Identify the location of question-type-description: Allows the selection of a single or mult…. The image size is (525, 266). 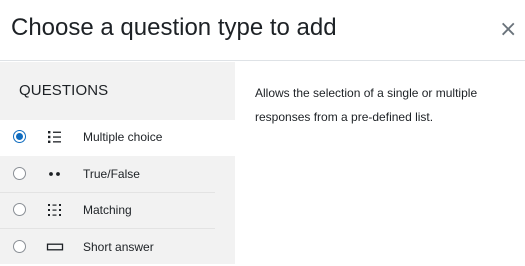
(366, 105).